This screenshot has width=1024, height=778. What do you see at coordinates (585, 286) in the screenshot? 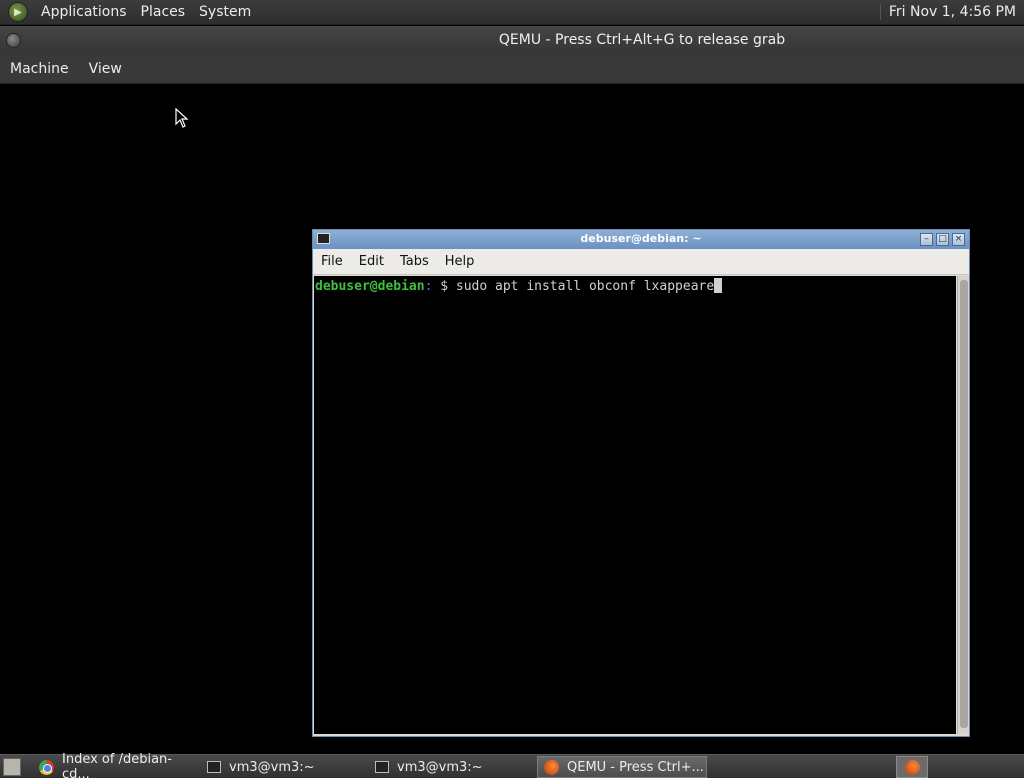
I see `command-text: sudo apt install obconf lxappeare` at bounding box center [585, 286].